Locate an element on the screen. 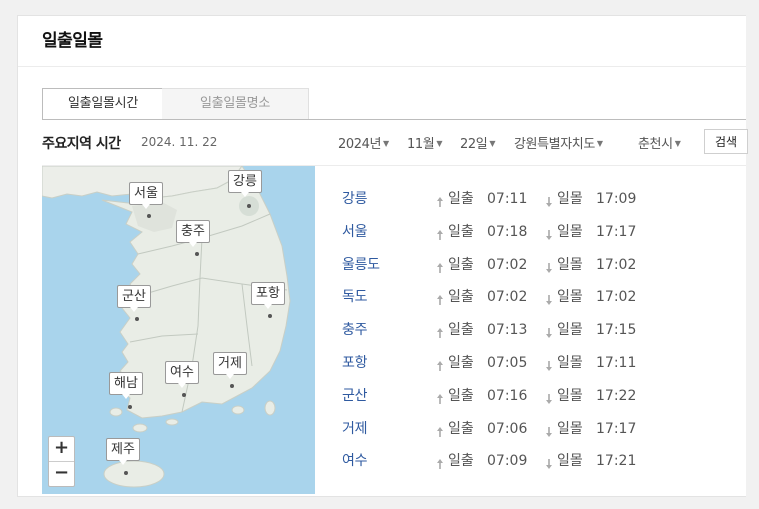 This screenshot has height=509, width=759. map-label-haenam: 해남 is located at coordinates (126, 385).